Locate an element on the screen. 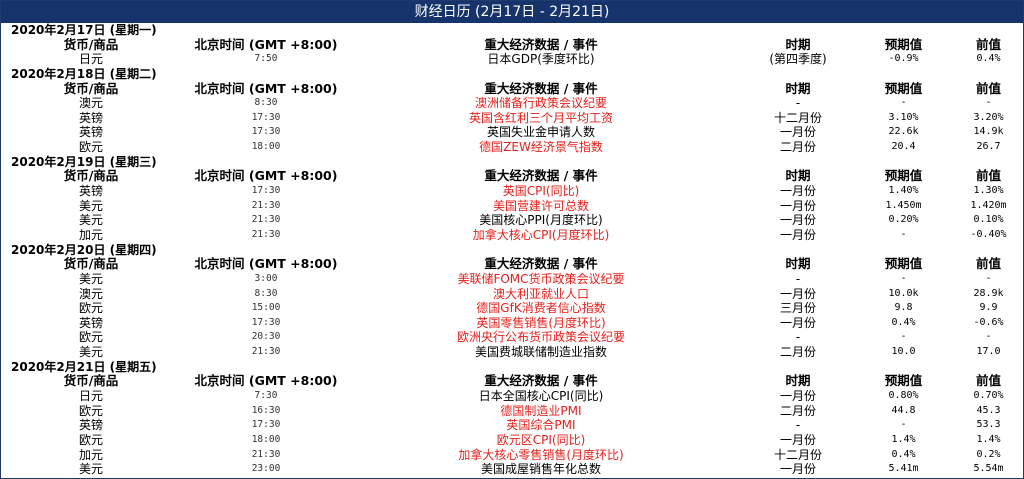  page-title: 财经日历 (2月17日 - 2月21日) is located at coordinates (512, 12).